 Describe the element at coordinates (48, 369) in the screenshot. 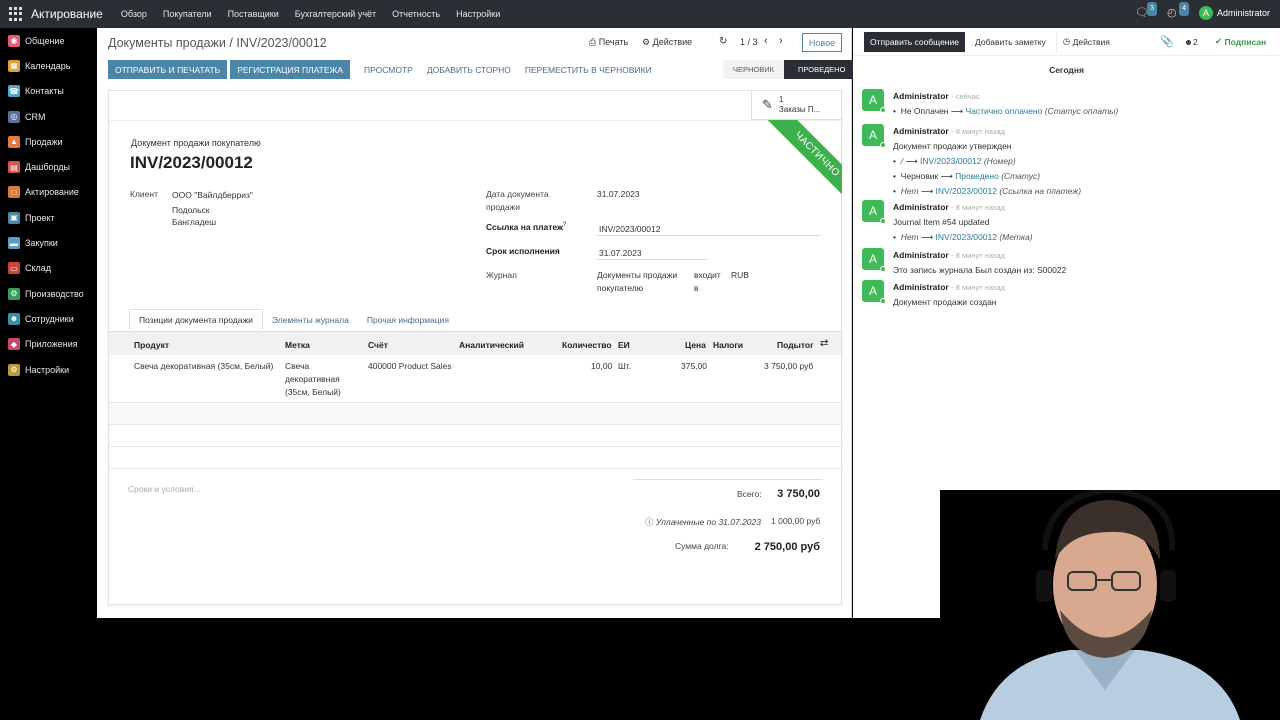

I see `sidebar-item: ⚙ Настройки` at that location.